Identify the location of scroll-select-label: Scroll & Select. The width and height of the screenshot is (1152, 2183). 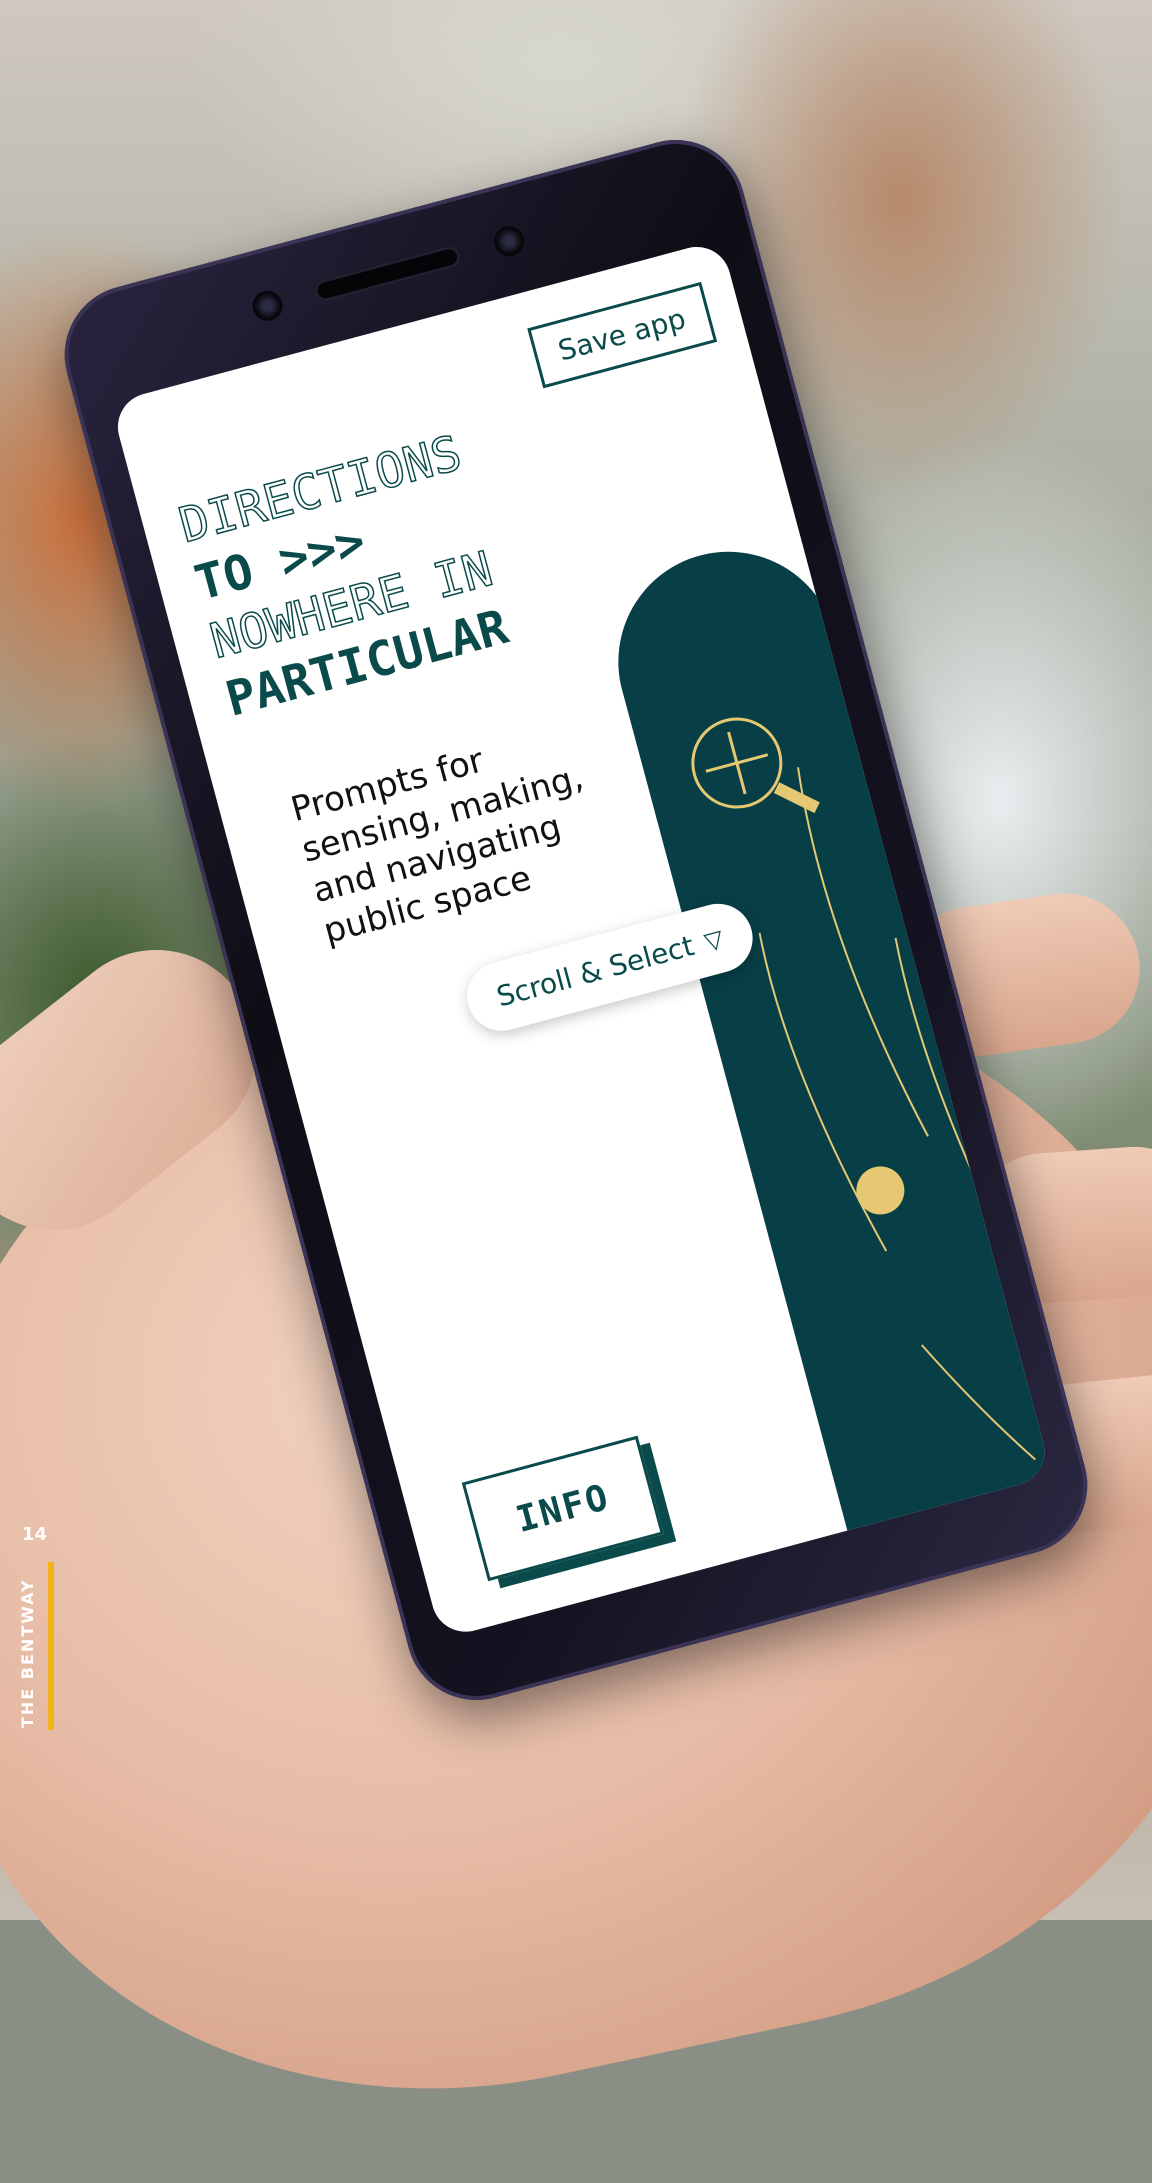
(595, 971).